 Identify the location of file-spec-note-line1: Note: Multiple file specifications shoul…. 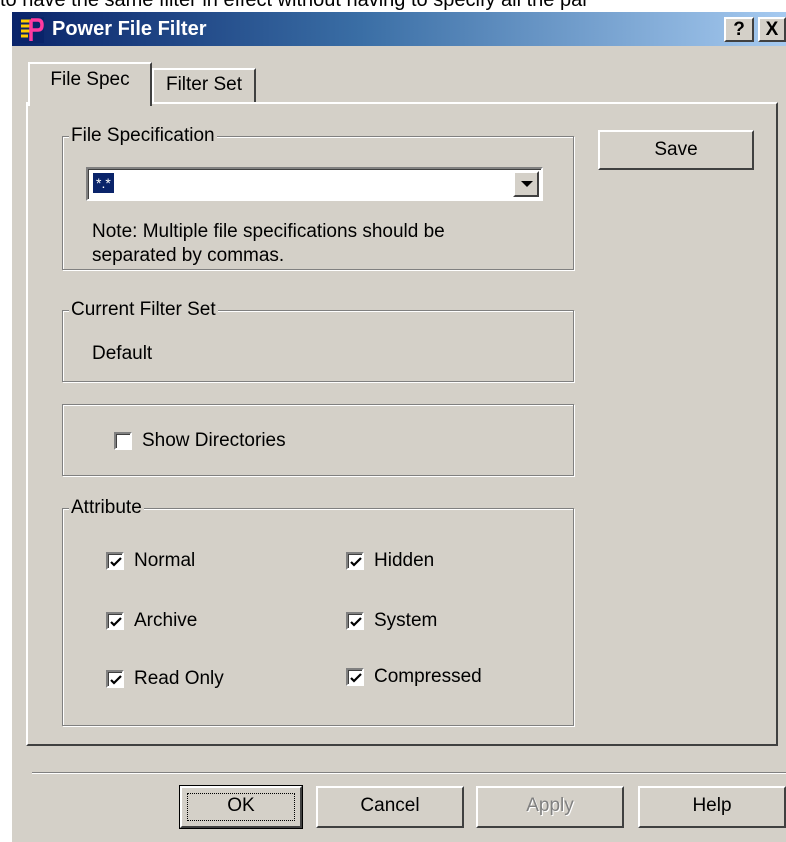
(268, 231).